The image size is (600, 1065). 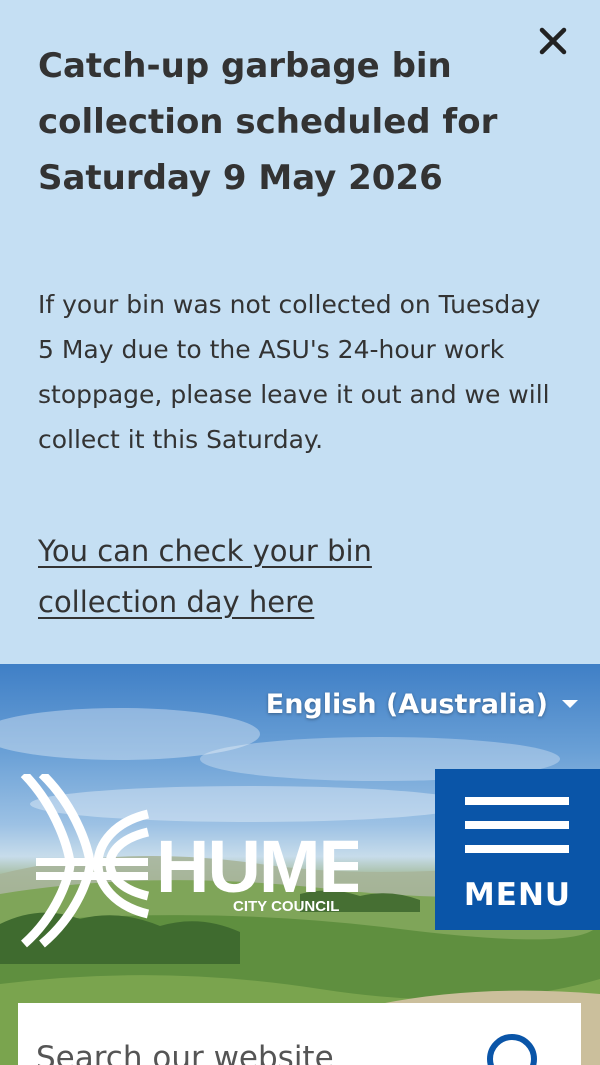 I want to click on language-selector: English (Australia), so click(x=422, y=704).